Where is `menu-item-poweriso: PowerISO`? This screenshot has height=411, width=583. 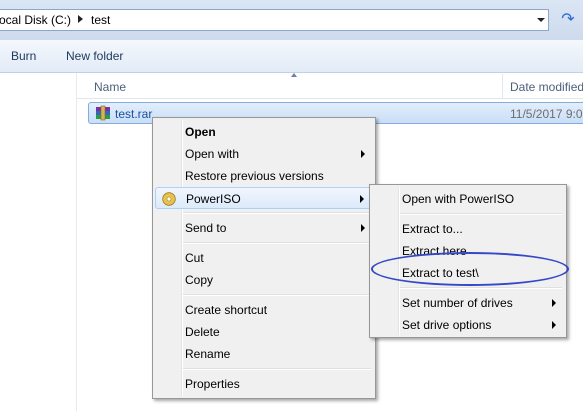
menu-item-poweriso: PowerISO is located at coordinates (264, 198).